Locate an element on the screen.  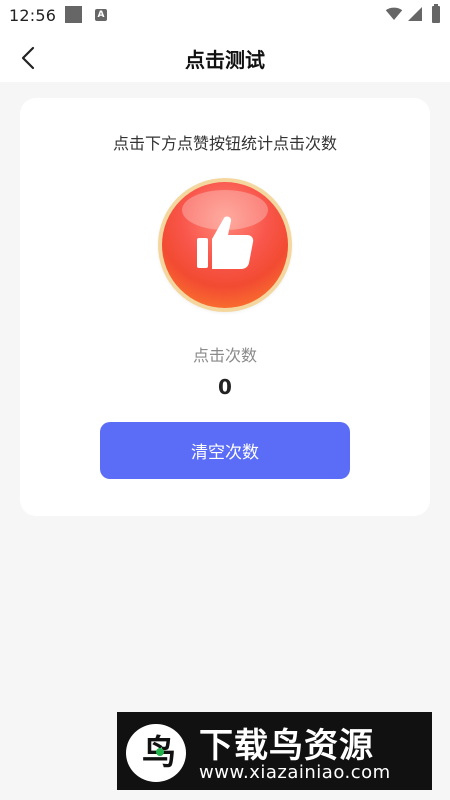
page-title: 点击测试 is located at coordinates (225, 60).